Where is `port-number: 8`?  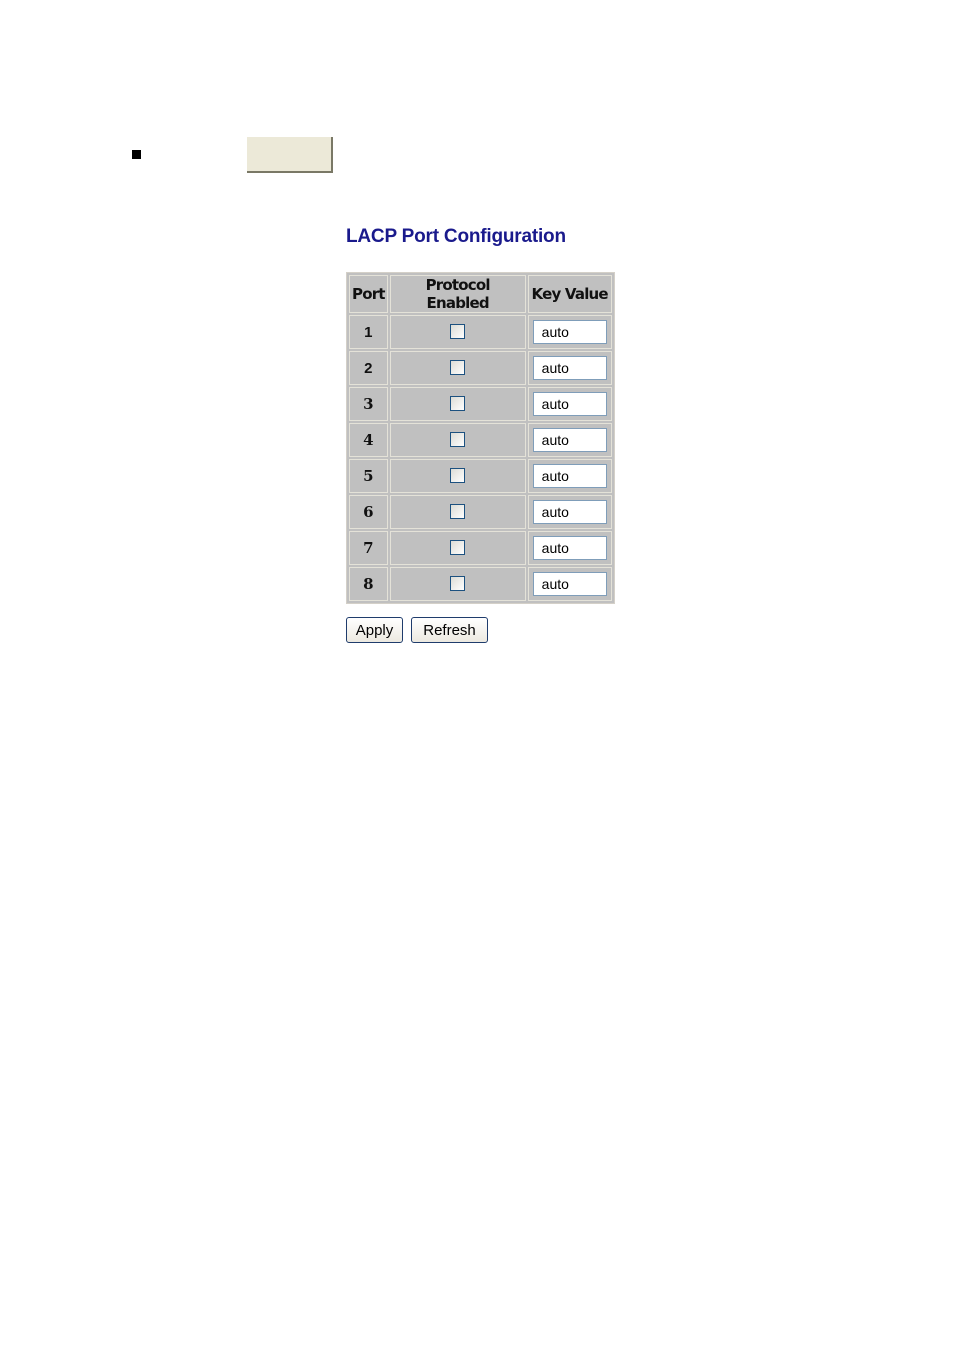
port-number: 8 is located at coordinates (368, 584).